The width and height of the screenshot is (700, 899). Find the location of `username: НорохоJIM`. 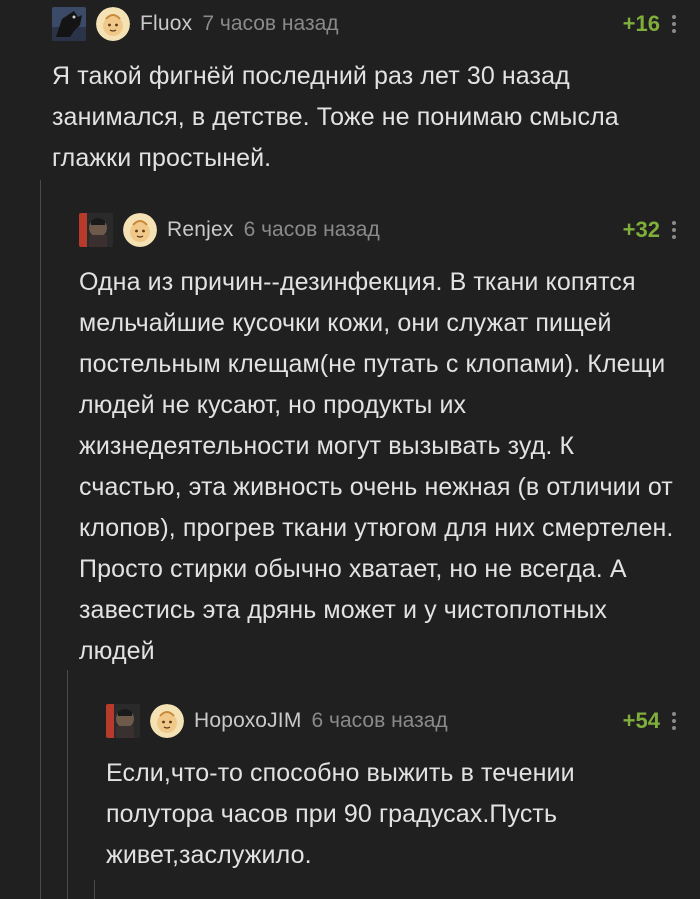

username: НорохоJIM is located at coordinates (248, 721).